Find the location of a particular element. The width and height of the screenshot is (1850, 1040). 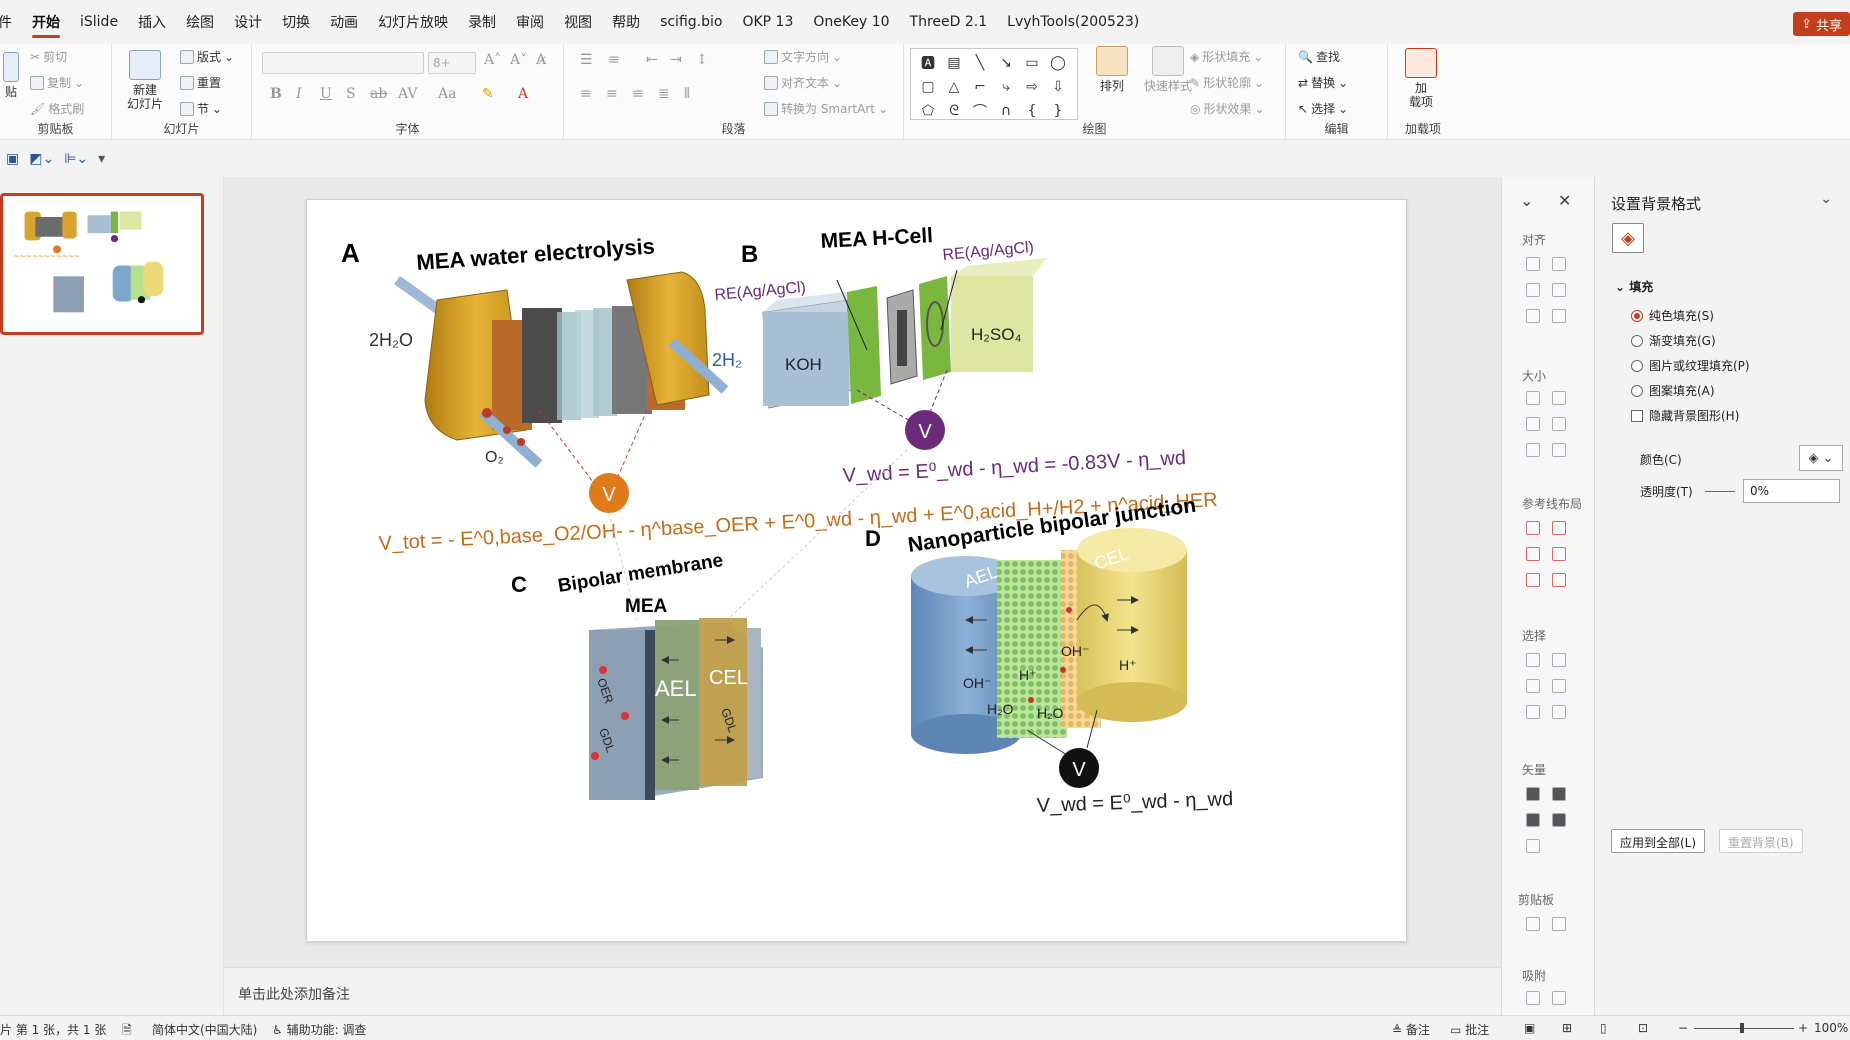

menu-file: 件 is located at coordinates (11, 22).